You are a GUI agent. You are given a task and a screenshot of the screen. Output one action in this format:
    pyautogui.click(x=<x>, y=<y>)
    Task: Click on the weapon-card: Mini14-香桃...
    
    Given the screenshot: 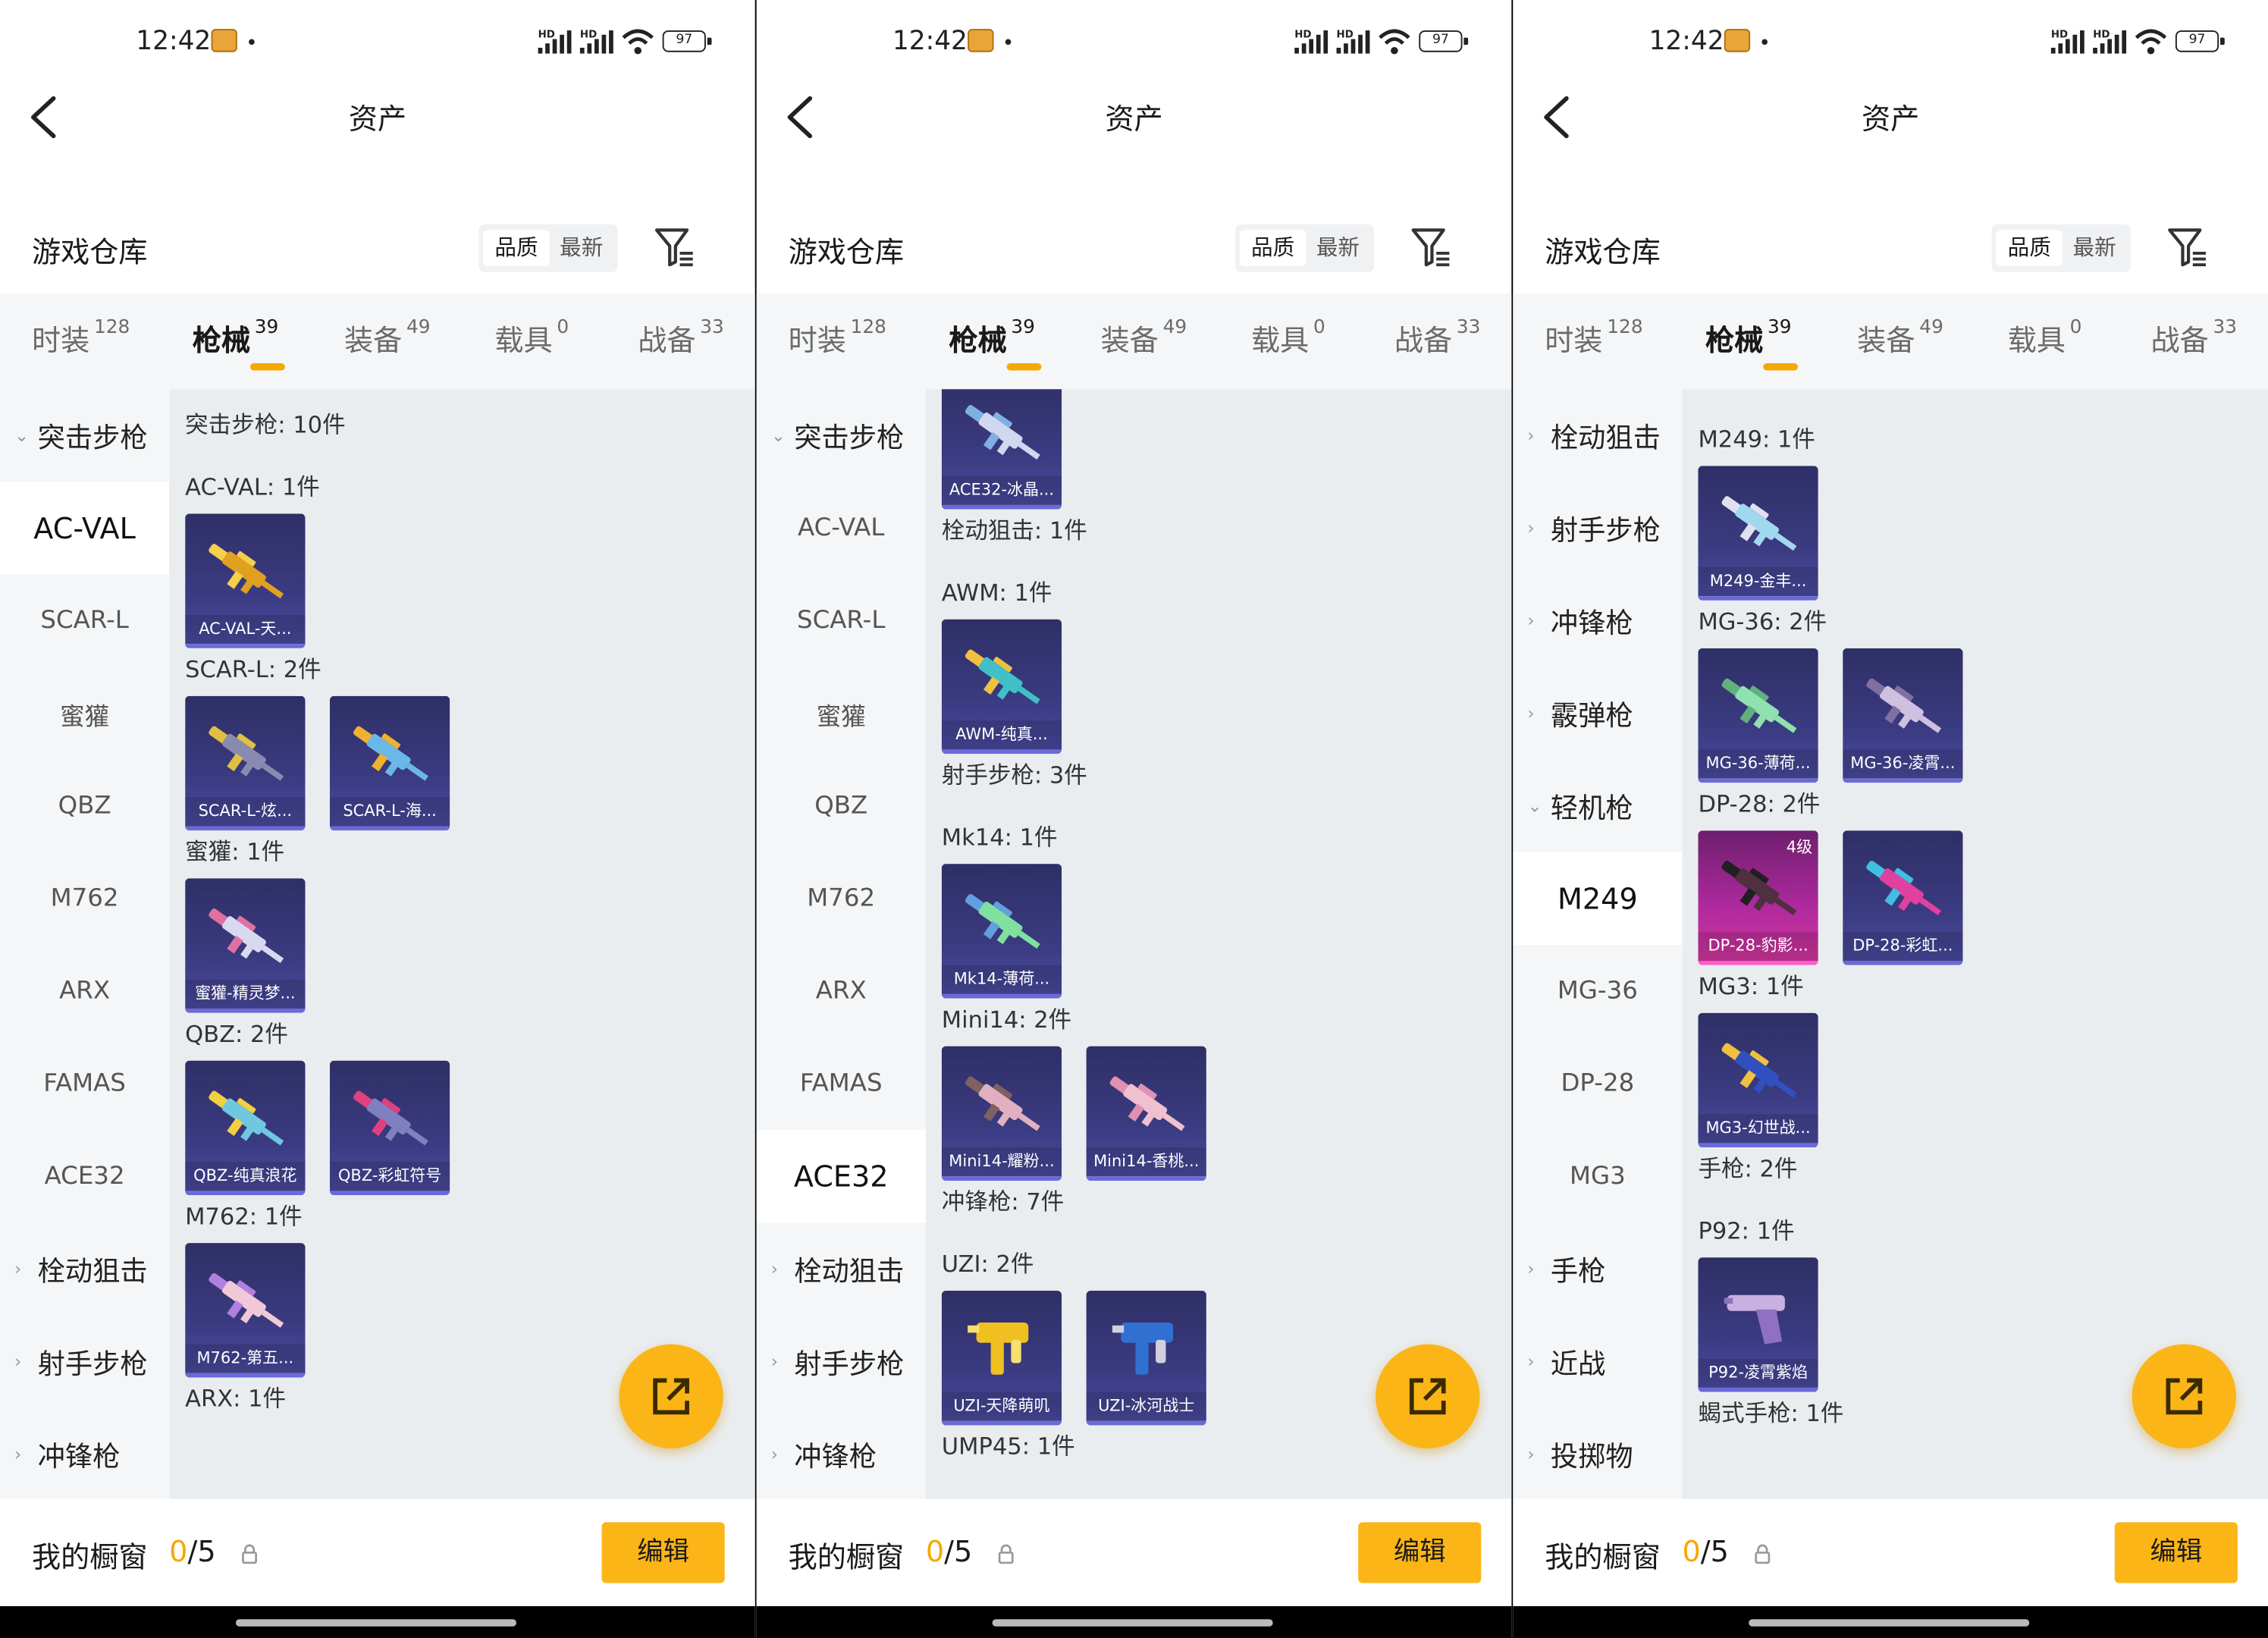 What is the action you would take?
    pyautogui.click(x=1146, y=1113)
    